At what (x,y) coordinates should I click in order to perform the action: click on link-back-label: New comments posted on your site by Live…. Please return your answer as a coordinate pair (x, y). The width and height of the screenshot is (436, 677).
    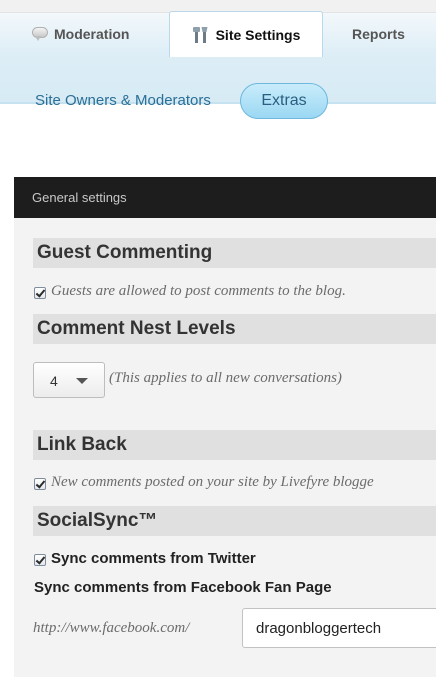
    Looking at the image, I should click on (212, 482).